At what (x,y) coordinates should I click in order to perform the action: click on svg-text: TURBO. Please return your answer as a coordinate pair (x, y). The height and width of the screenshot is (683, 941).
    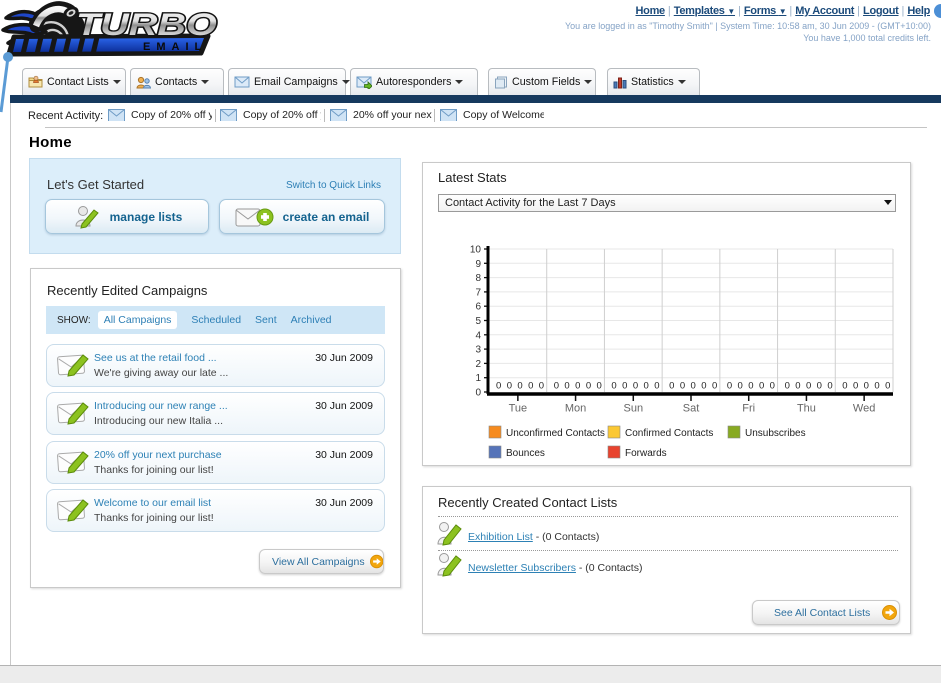
    Looking at the image, I should click on (146, 24).